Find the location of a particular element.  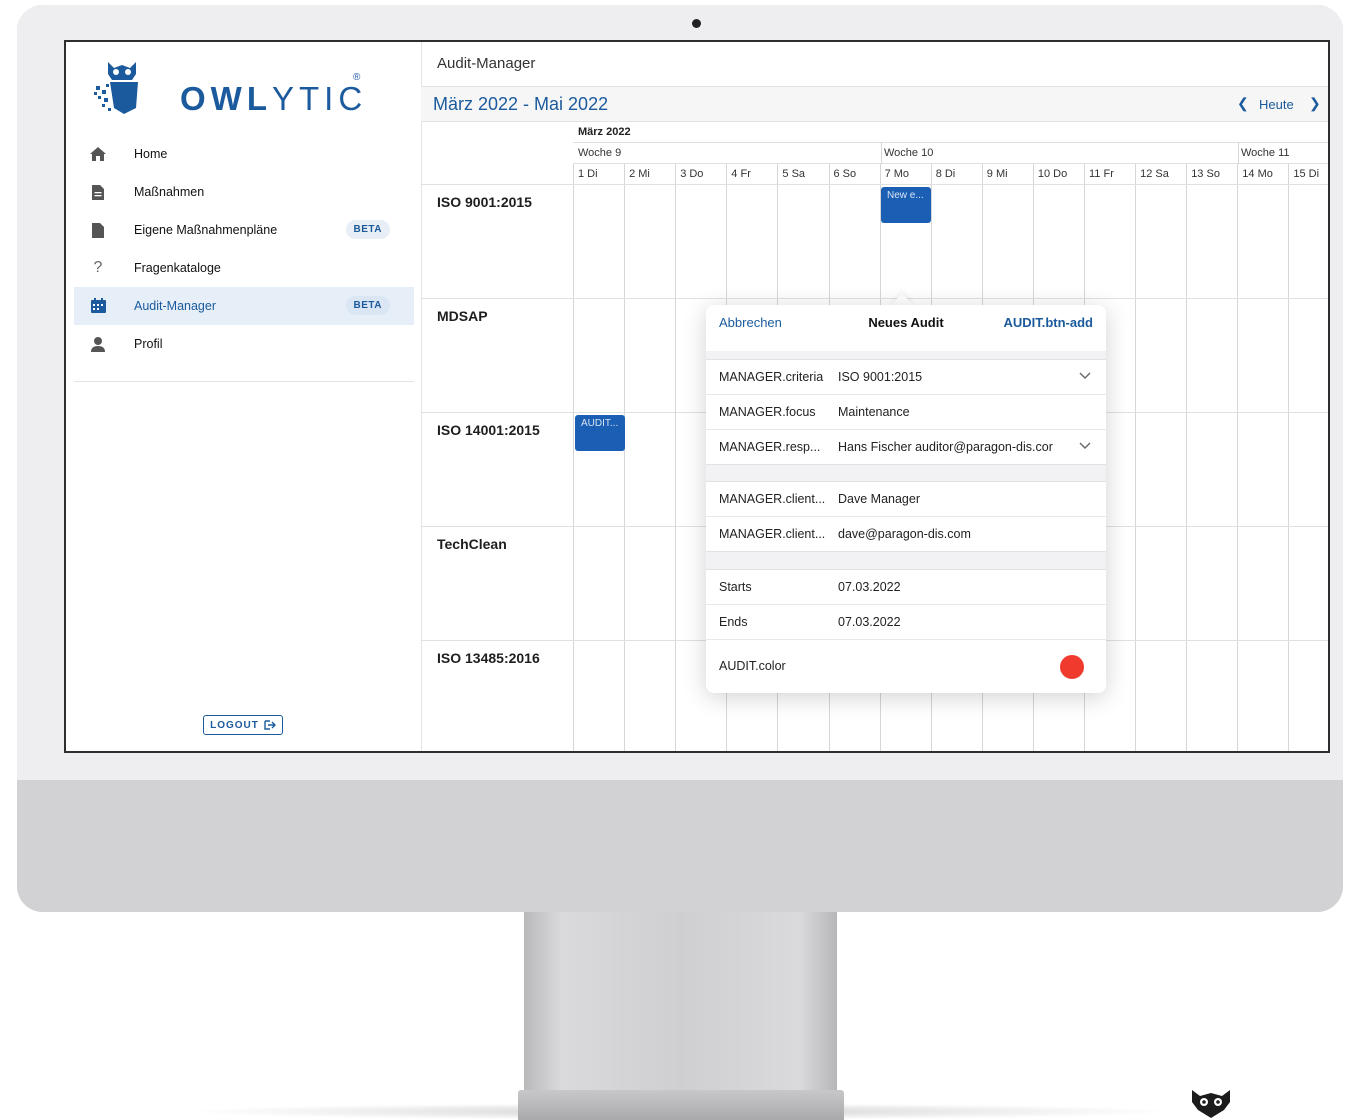

criteria-select: MANAGER.criteria ISO 9001:2015 is located at coordinates (906, 377).